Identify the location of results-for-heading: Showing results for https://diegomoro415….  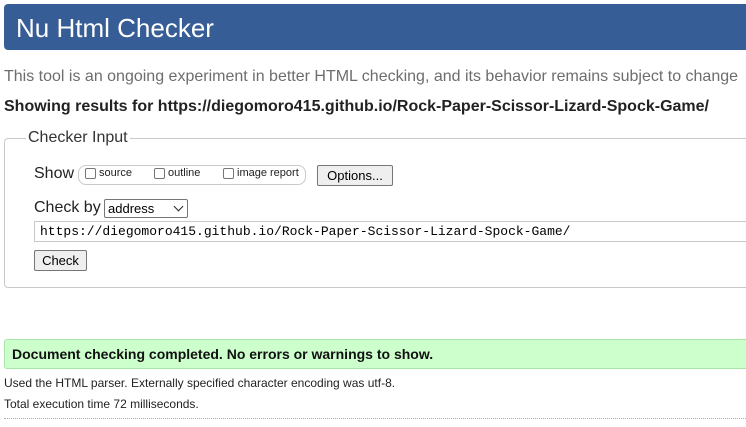
(356, 106).